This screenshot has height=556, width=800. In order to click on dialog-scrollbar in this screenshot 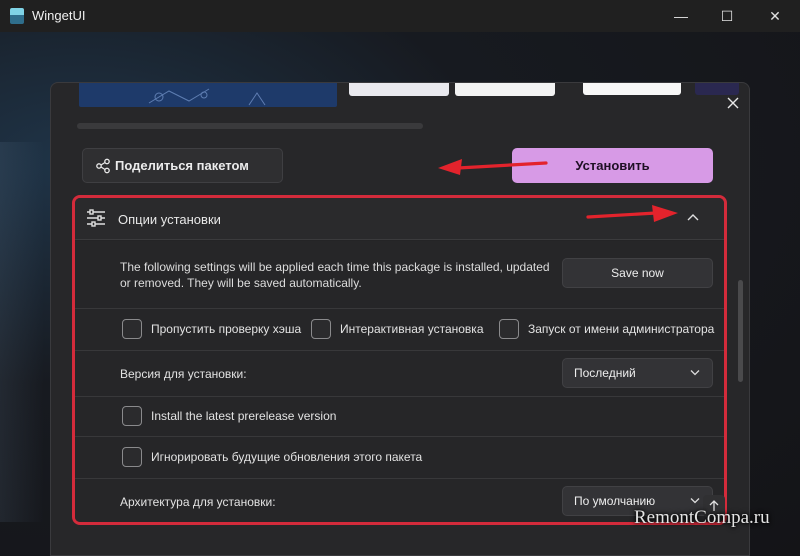, I will do `click(740, 331)`.